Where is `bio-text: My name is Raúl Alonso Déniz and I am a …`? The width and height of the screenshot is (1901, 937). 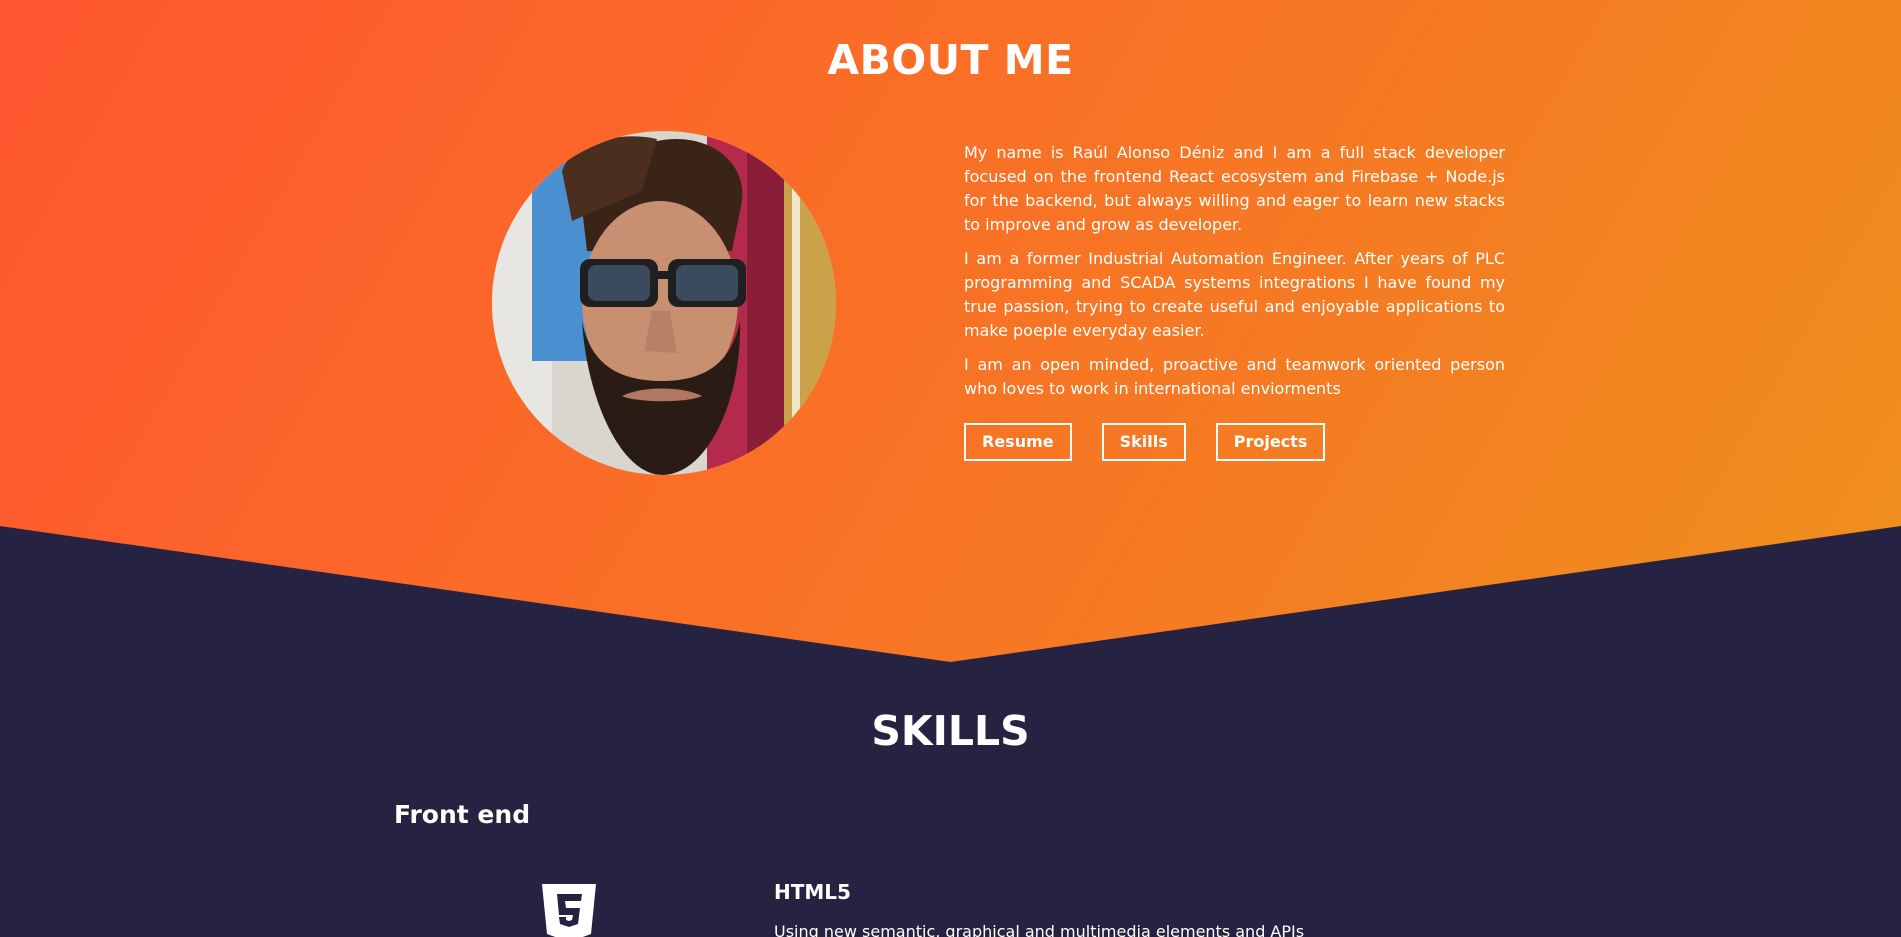
bio-text: My name is Raúl Alonso Déniz and I am a … is located at coordinates (1234, 276).